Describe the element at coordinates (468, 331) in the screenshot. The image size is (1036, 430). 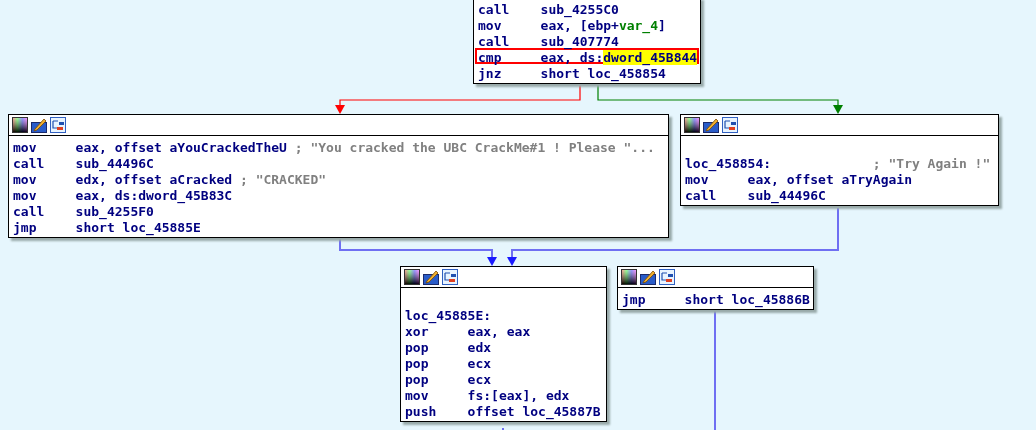
I see `code-line: xor eax, eax` at that location.